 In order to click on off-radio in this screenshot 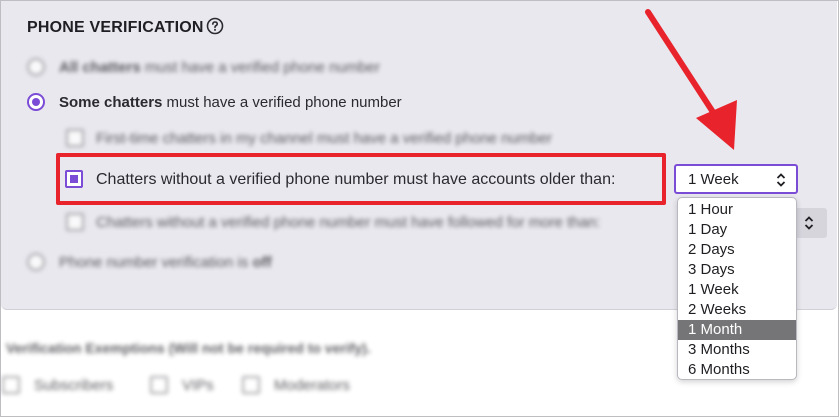, I will do `click(36, 262)`.